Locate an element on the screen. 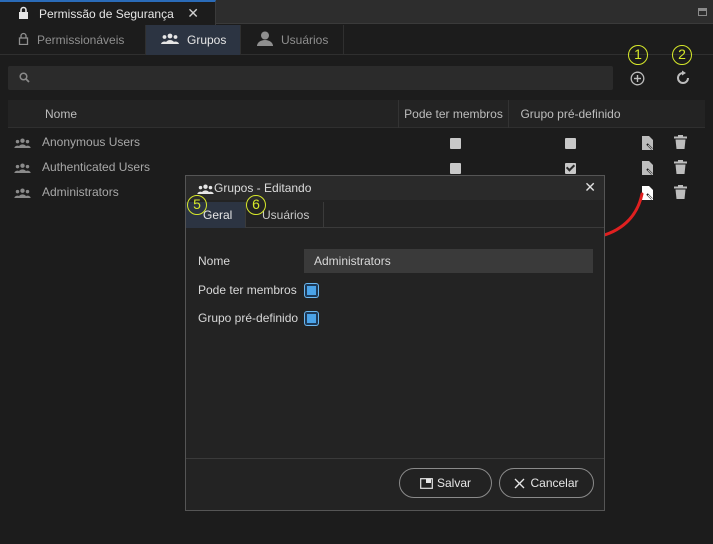 Image resolution: width=713 pixels, height=544 pixels. close-dialog-button: ✕ is located at coordinates (590, 187).